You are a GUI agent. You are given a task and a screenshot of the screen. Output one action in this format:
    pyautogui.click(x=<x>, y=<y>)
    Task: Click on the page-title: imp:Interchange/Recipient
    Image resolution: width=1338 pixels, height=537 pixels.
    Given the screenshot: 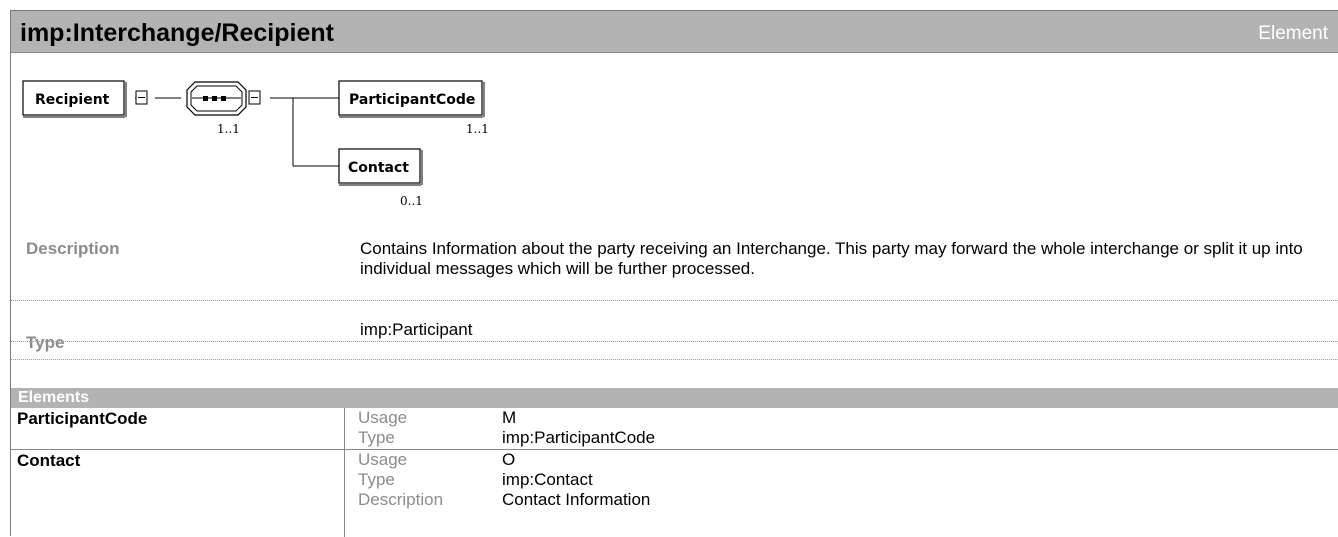 What is the action you would take?
    pyautogui.click(x=177, y=33)
    